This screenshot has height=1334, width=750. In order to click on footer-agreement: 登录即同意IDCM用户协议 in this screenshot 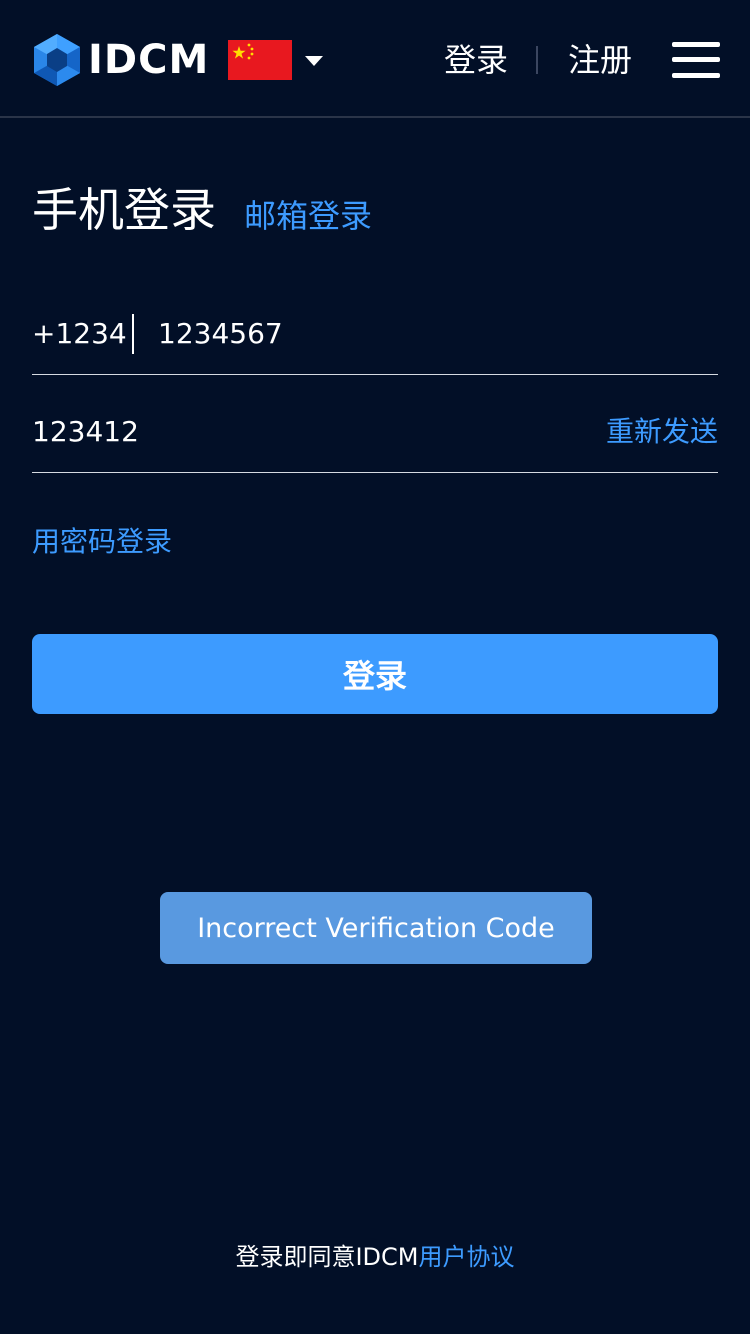, I will do `click(375, 1257)`.